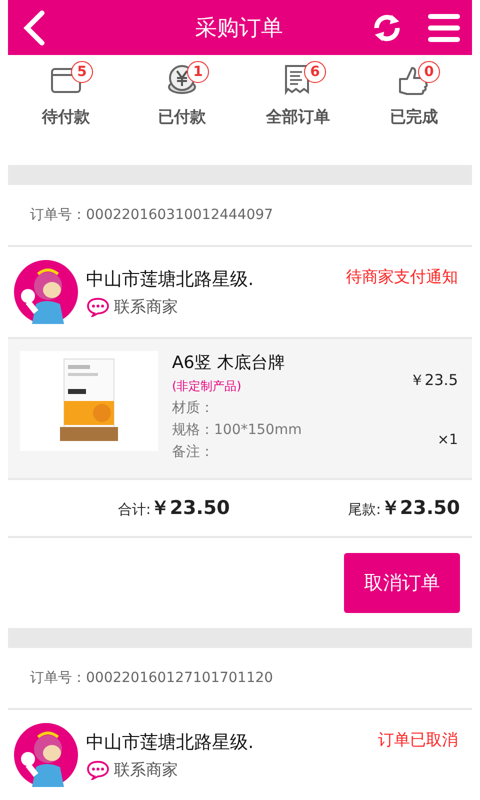  Describe the element at coordinates (193, 408) in the screenshot. I see `product-attribute: 材质：` at that location.